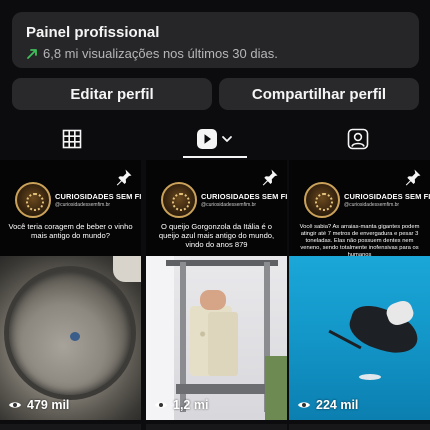  I want to click on tab-grid, so click(72, 139).